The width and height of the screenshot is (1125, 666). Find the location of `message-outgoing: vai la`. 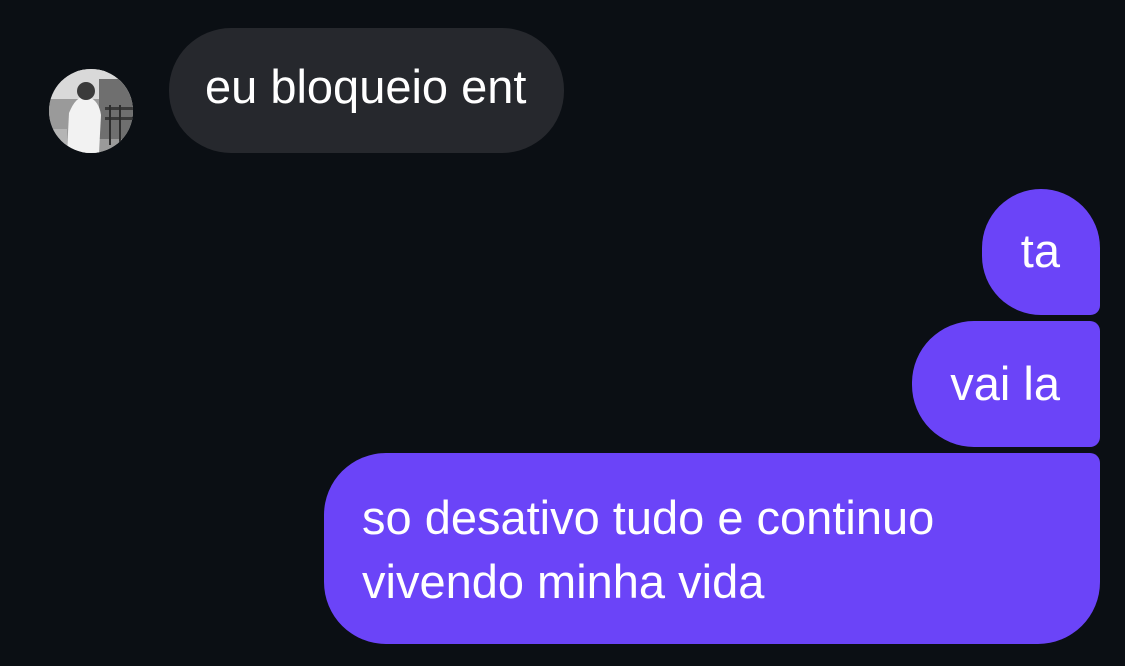

message-outgoing: vai la is located at coordinates (1006, 384).